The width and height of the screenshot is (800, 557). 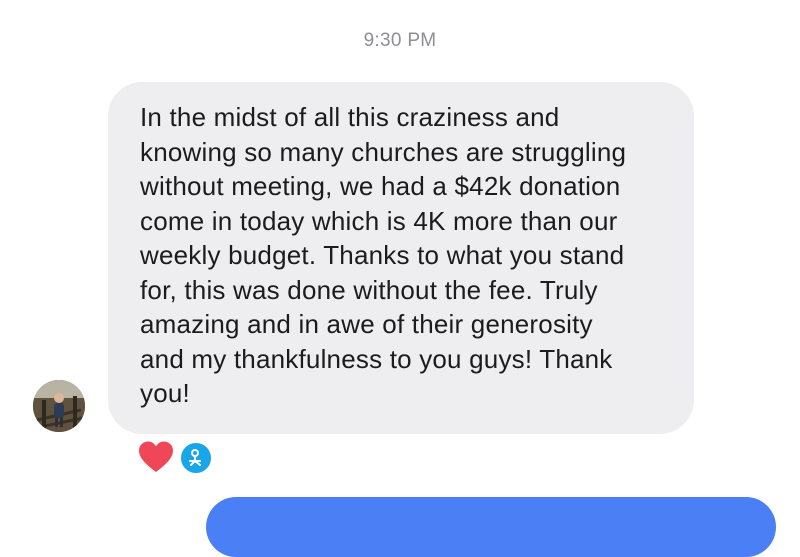 What do you see at coordinates (156, 458) in the screenshot?
I see `heart-icon` at bounding box center [156, 458].